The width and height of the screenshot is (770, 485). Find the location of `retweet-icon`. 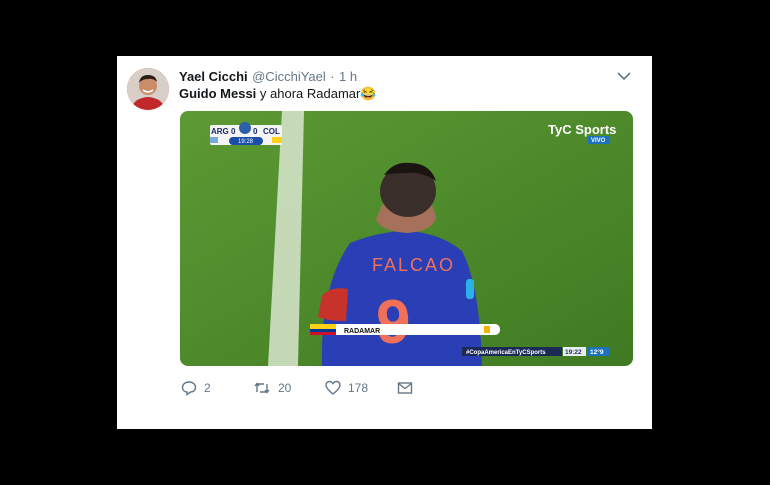

retweet-icon is located at coordinates (262, 388).